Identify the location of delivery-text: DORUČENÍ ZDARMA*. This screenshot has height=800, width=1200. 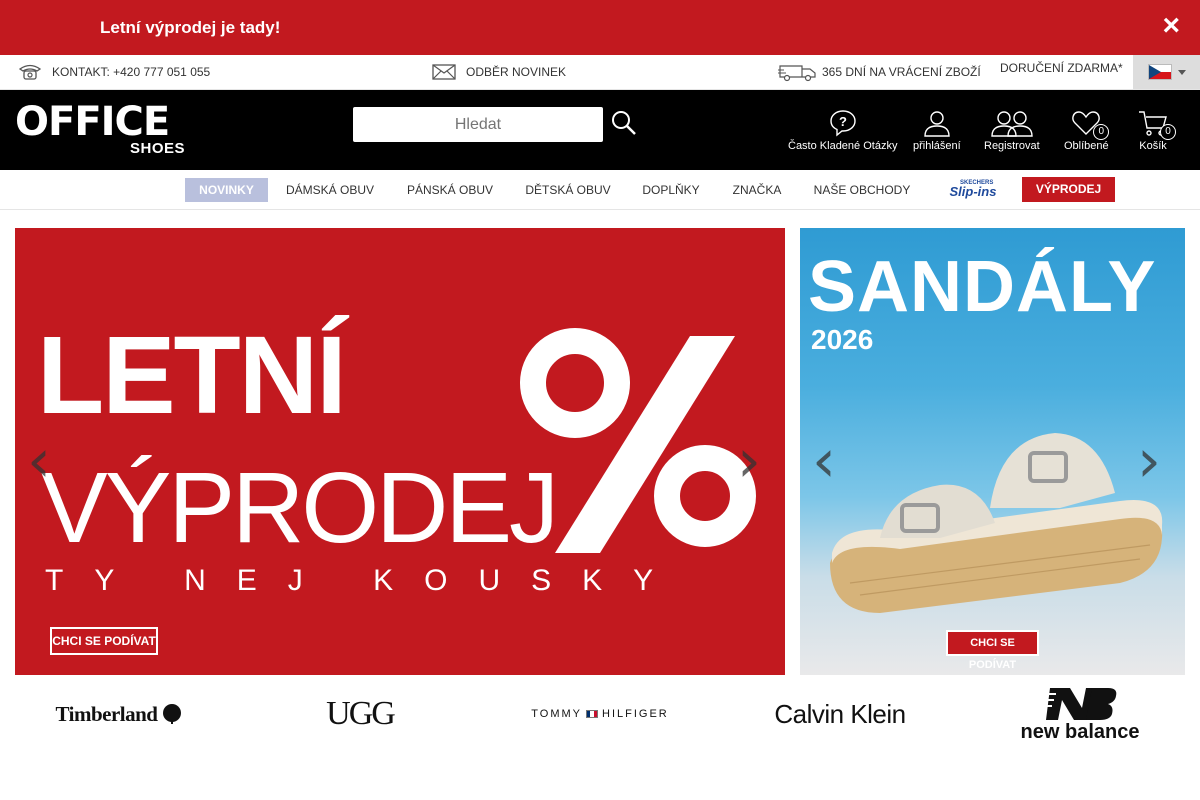
(1061, 68).